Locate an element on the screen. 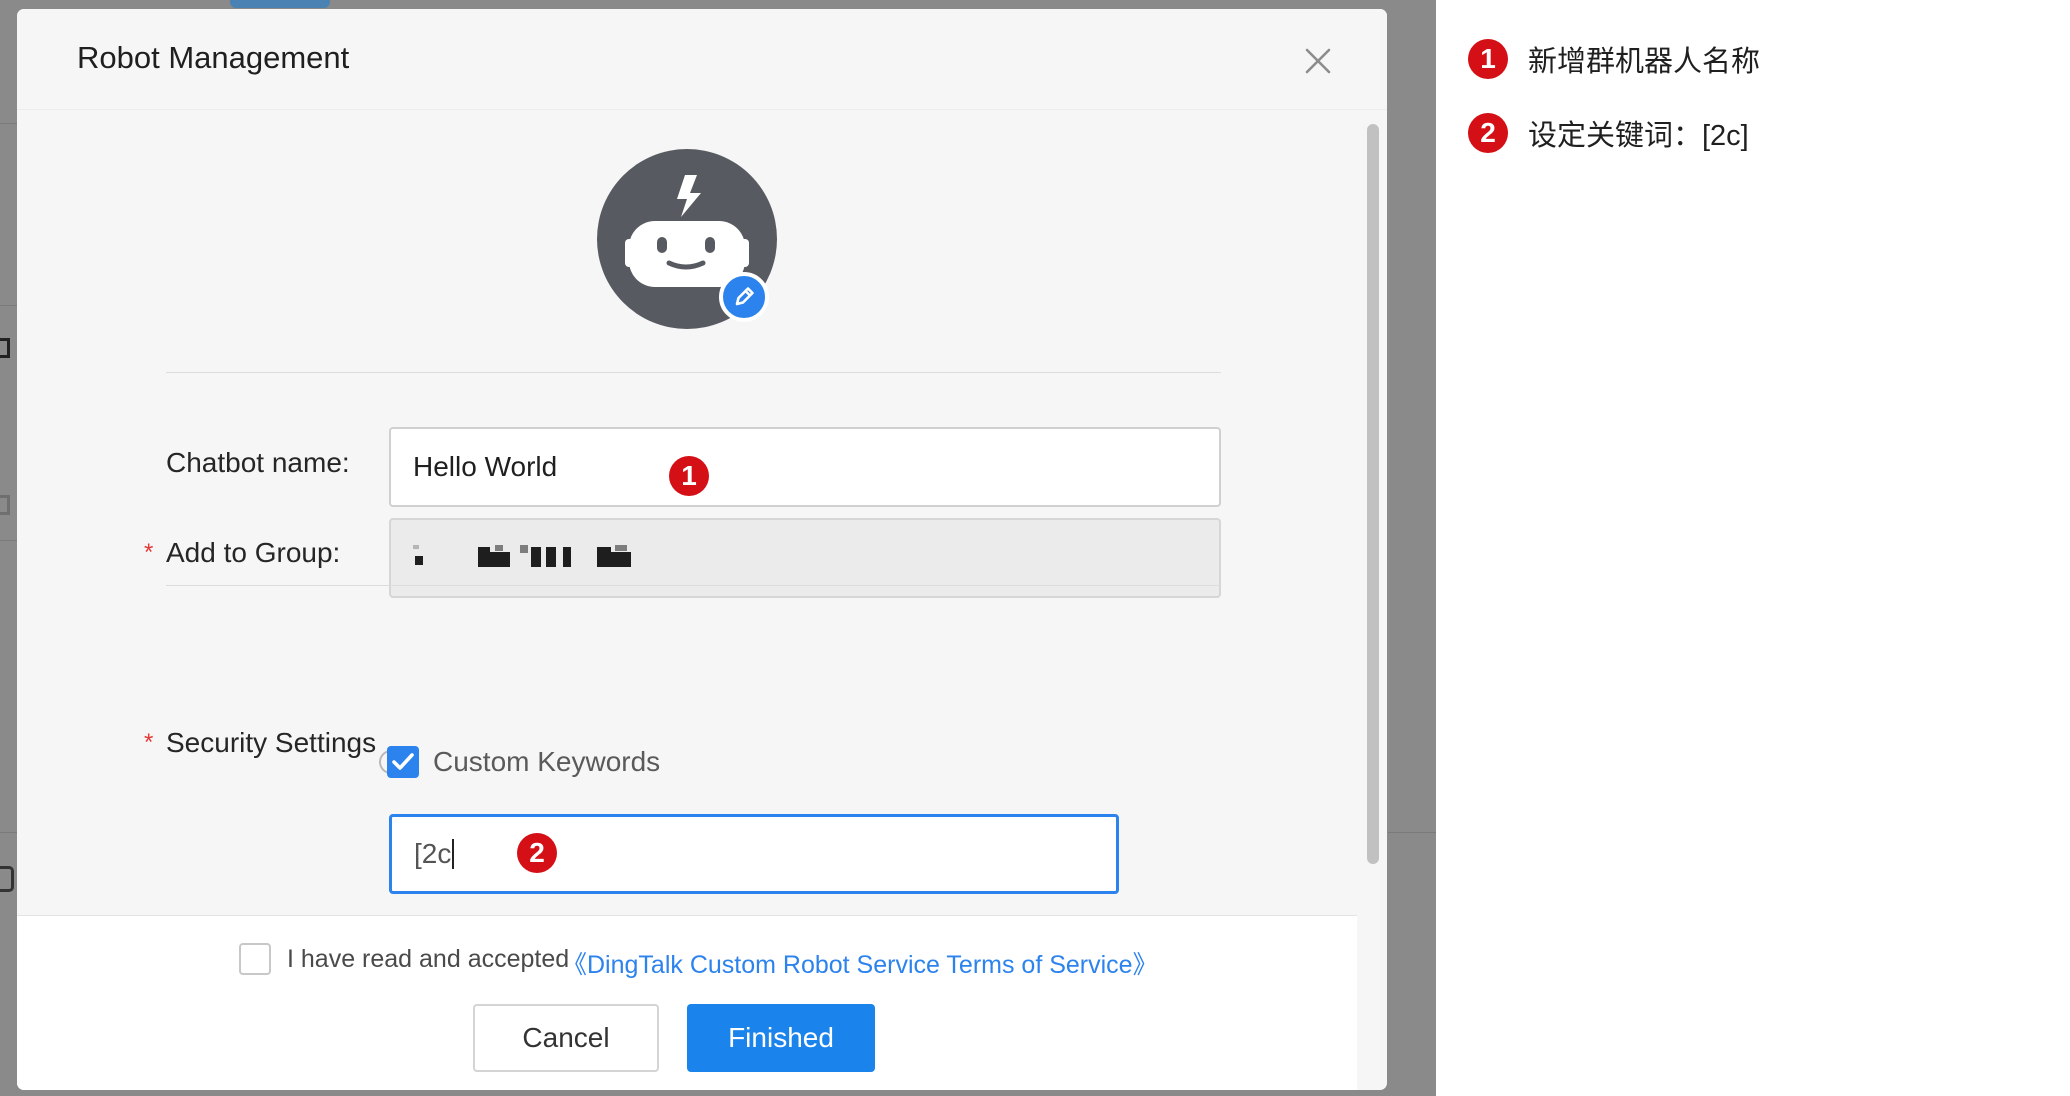 The width and height of the screenshot is (2070, 1096). cancel-button: Cancel is located at coordinates (566, 1038).